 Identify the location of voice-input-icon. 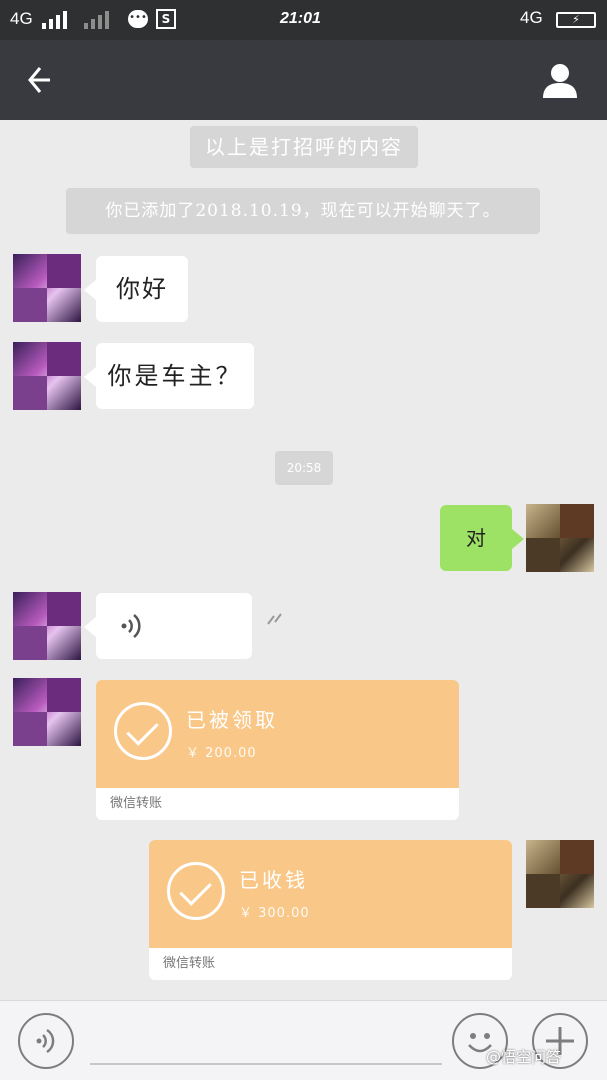
(45, 1041).